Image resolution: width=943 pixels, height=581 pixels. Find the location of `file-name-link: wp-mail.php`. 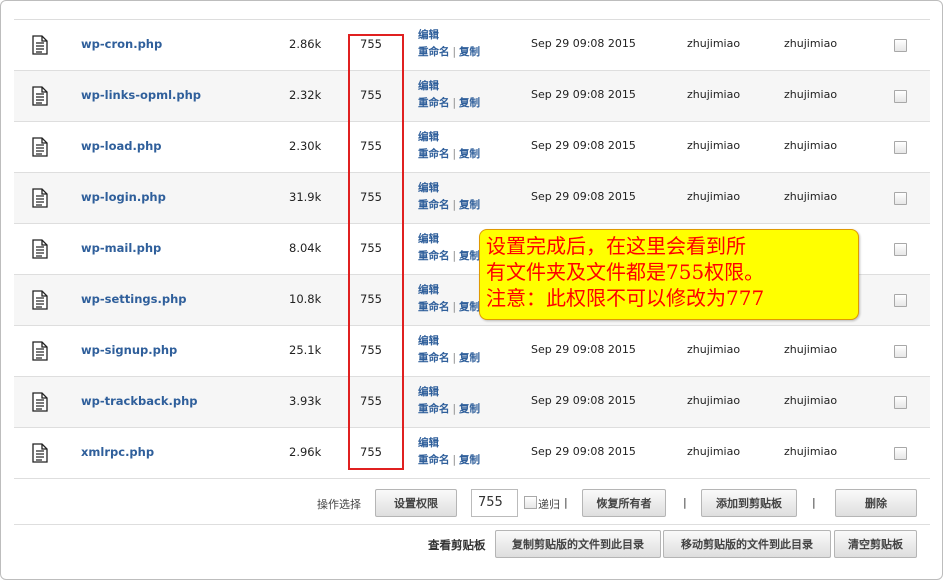

file-name-link: wp-mail.php is located at coordinates (121, 248).